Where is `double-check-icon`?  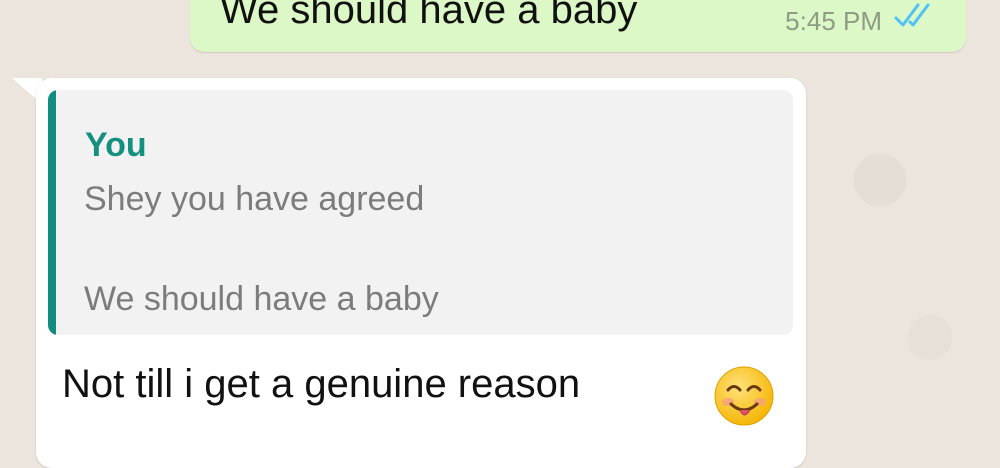
double-check-icon is located at coordinates (912, 15).